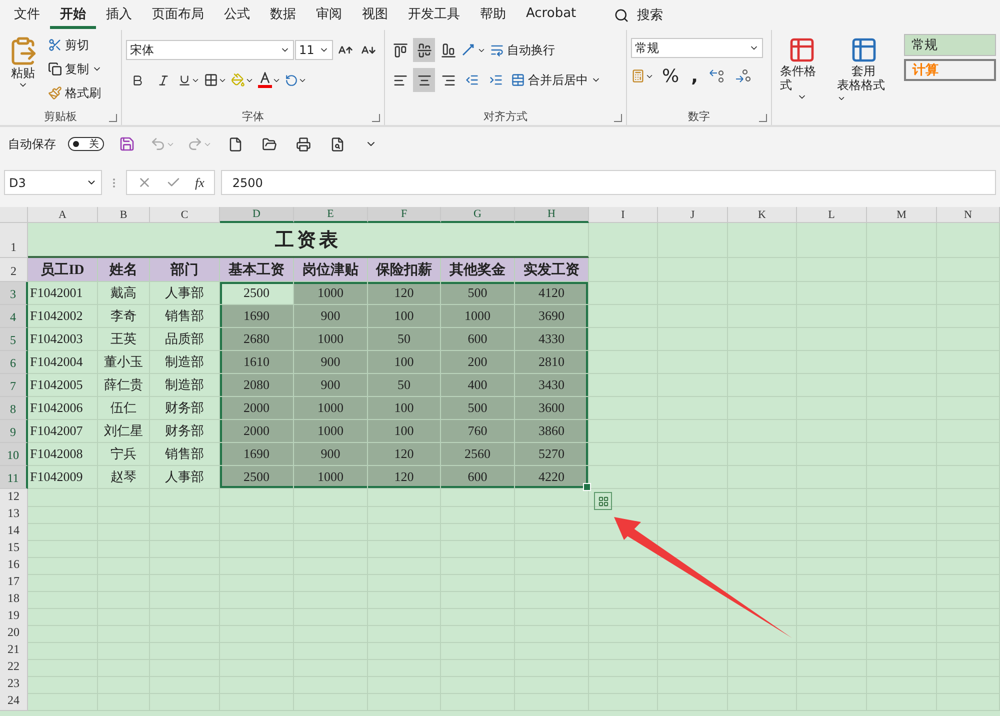  Describe the element at coordinates (86, 144) in the screenshot. I see `autosave-toggle: 关` at that location.